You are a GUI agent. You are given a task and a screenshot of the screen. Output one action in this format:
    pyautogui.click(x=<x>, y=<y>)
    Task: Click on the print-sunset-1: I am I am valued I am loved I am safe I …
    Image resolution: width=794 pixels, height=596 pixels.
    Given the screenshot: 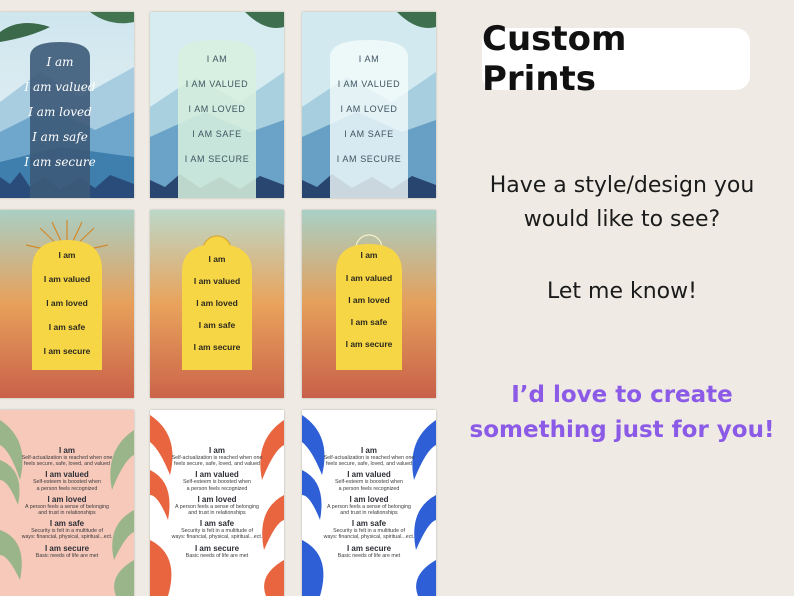 What is the action you would take?
    pyautogui.click(x=67, y=304)
    